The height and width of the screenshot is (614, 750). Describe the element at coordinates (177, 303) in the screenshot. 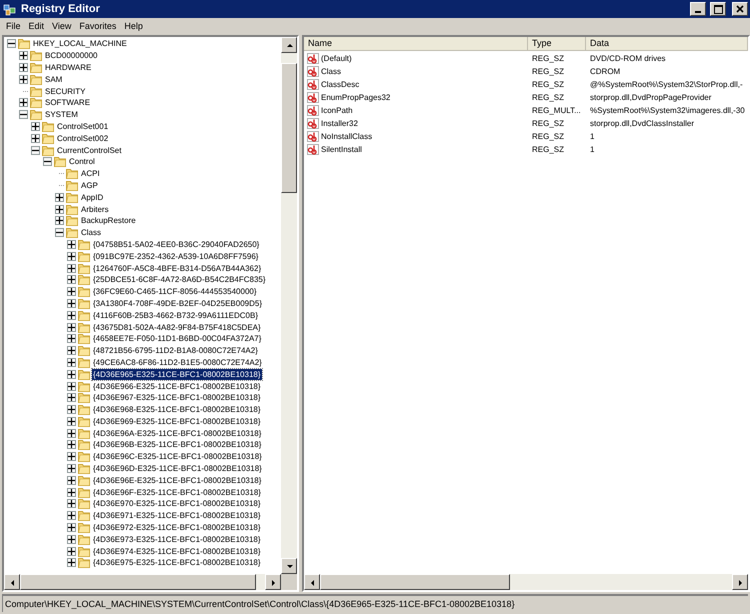

I see `tree-item: {3A1380F4-708F-49DE-B2EF-04D25EB009D5}` at that location.